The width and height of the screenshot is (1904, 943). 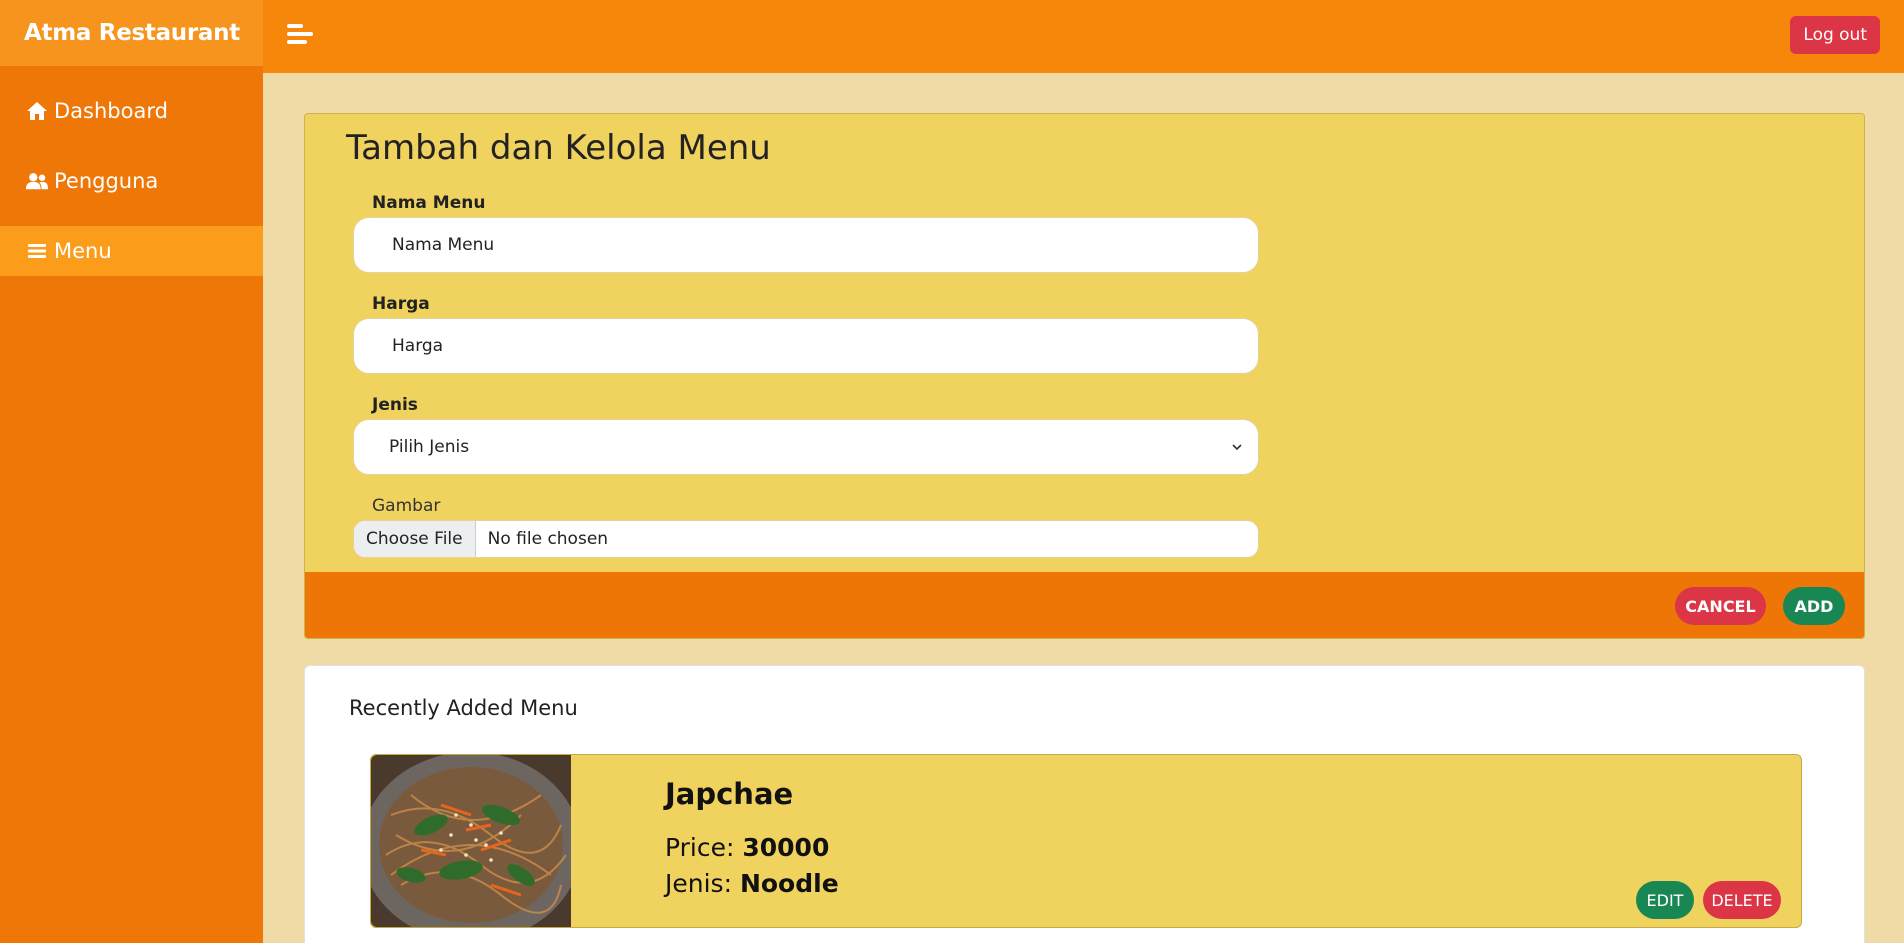 What do you see at coordinates (131, 251) in the screenshot?
I see `sidebar-item-menu: Menu` at bounding box center [131, 251].